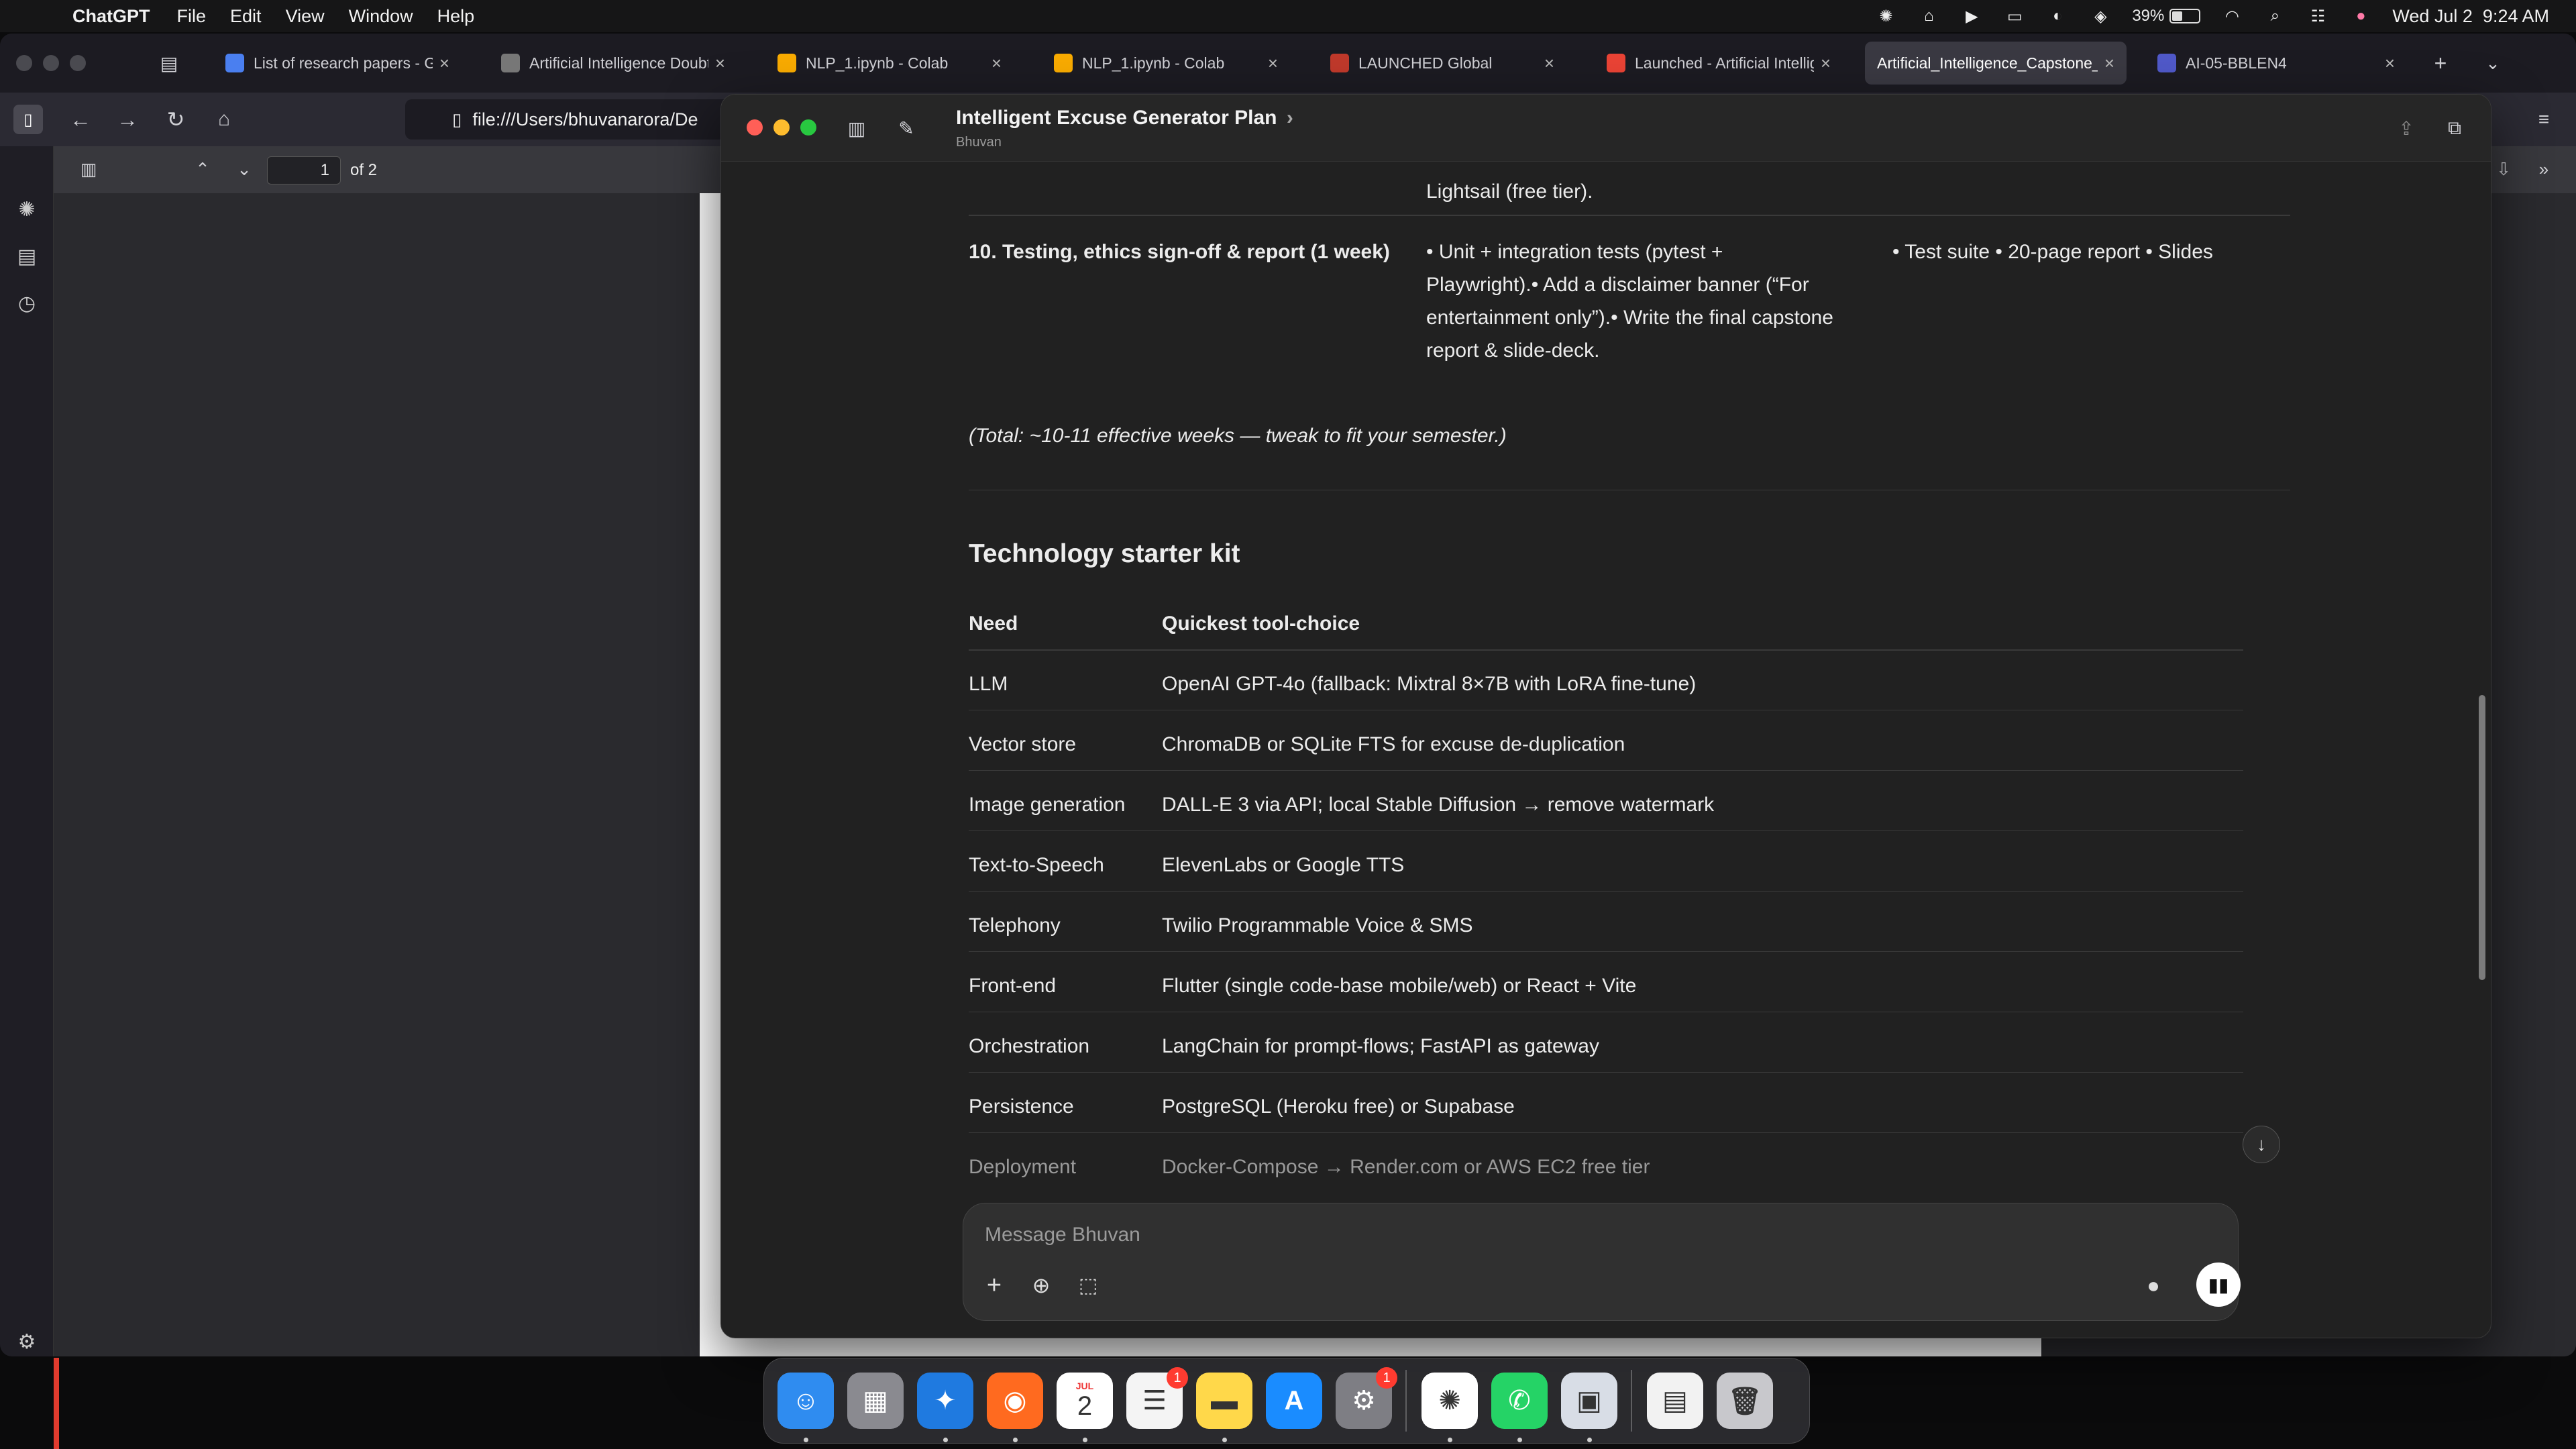 The height and width of the screenshot is (1449, 2576). Describe the element at coordinates (28, 119) in the screenshot. I see `sidebar-toggle-icon: ▯` at that location.